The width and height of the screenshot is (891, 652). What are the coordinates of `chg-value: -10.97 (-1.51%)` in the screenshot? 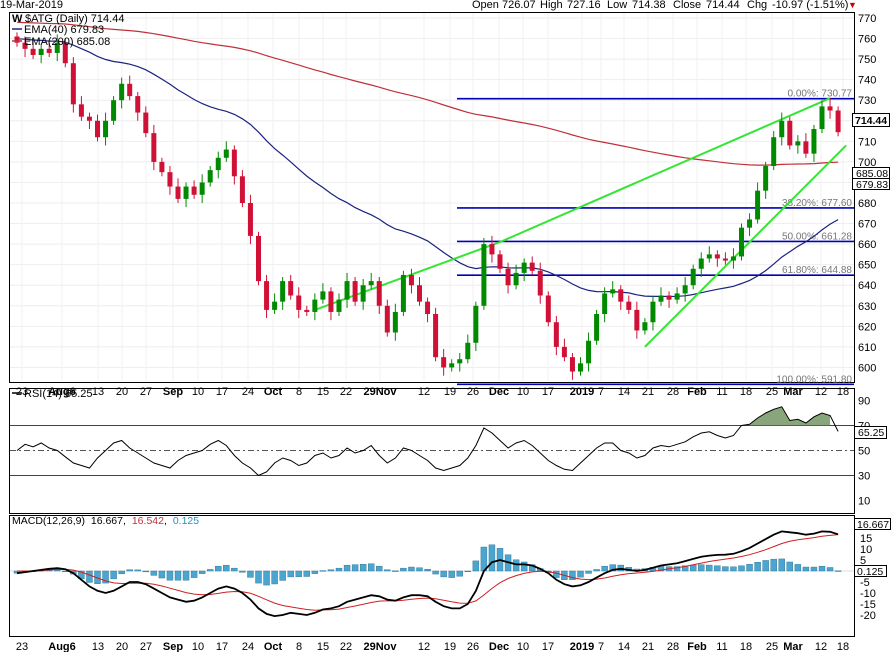 It's located at (810, 5).